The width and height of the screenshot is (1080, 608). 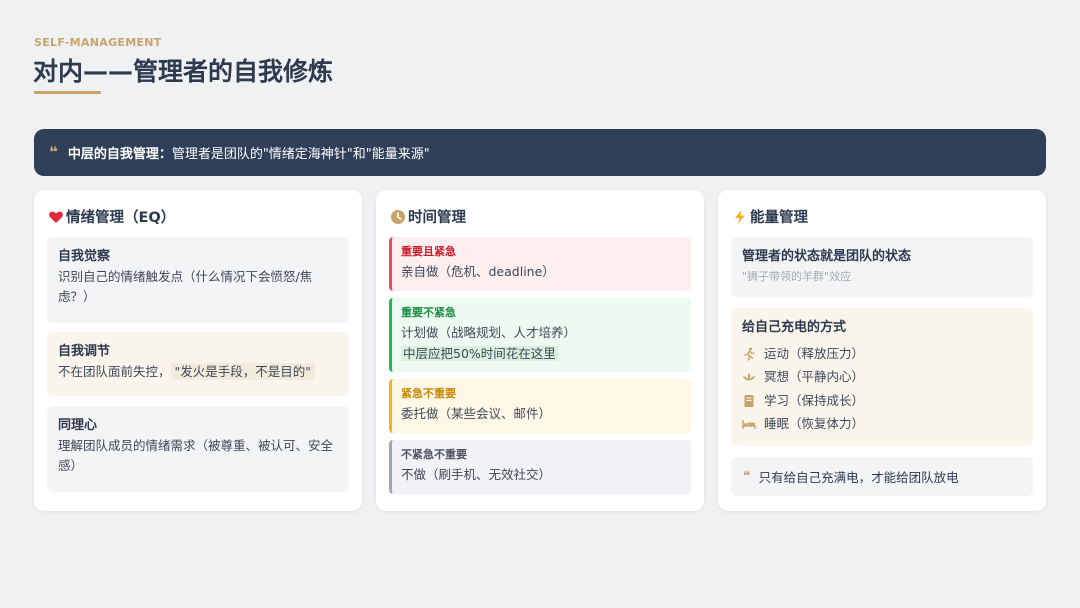 I want to click on quadrant-note-text: 中层应把50%时间花在这里, so click(x=479, y=353).